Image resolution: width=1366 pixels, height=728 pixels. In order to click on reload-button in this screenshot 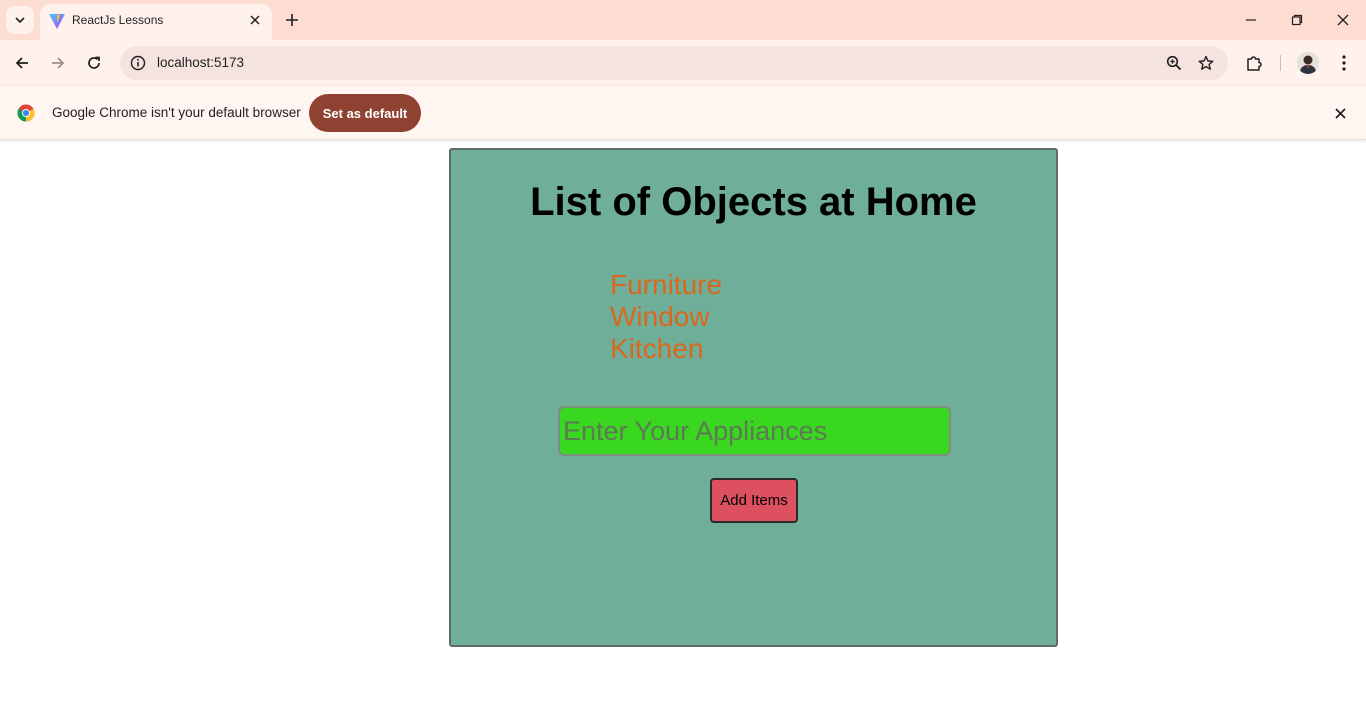, I will do `click(94, 63)`.